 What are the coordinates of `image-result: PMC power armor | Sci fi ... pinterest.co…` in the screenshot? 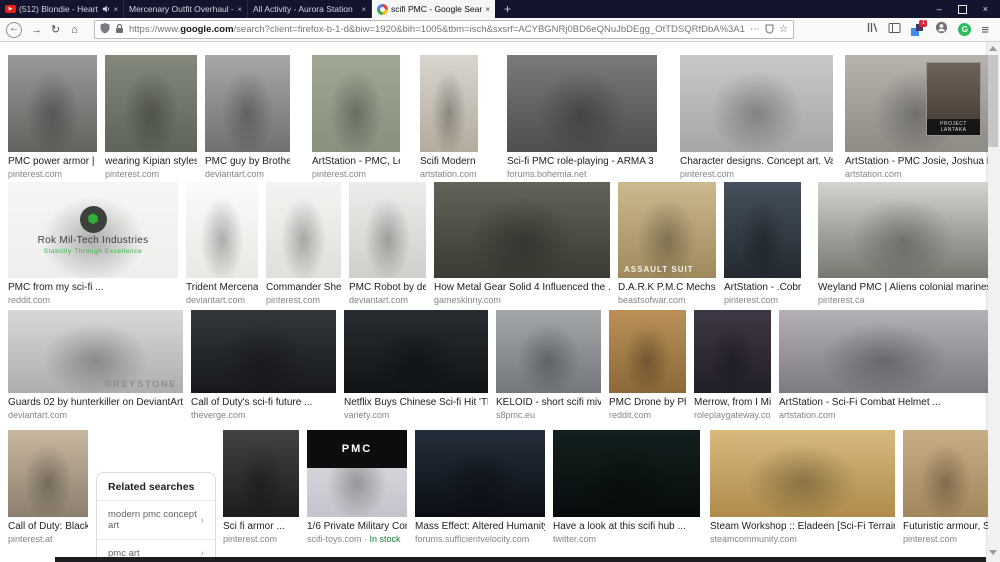 It's located at (52, 117).